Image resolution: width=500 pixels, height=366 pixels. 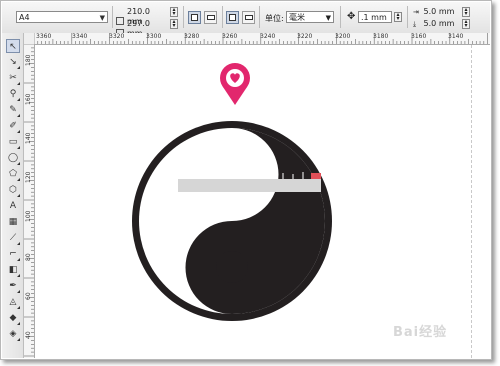 What do you see at coordinates (13, 174) in the screenshot?
I see `polygon-tool-icon: ⬠` at bounding box center [13, 174].